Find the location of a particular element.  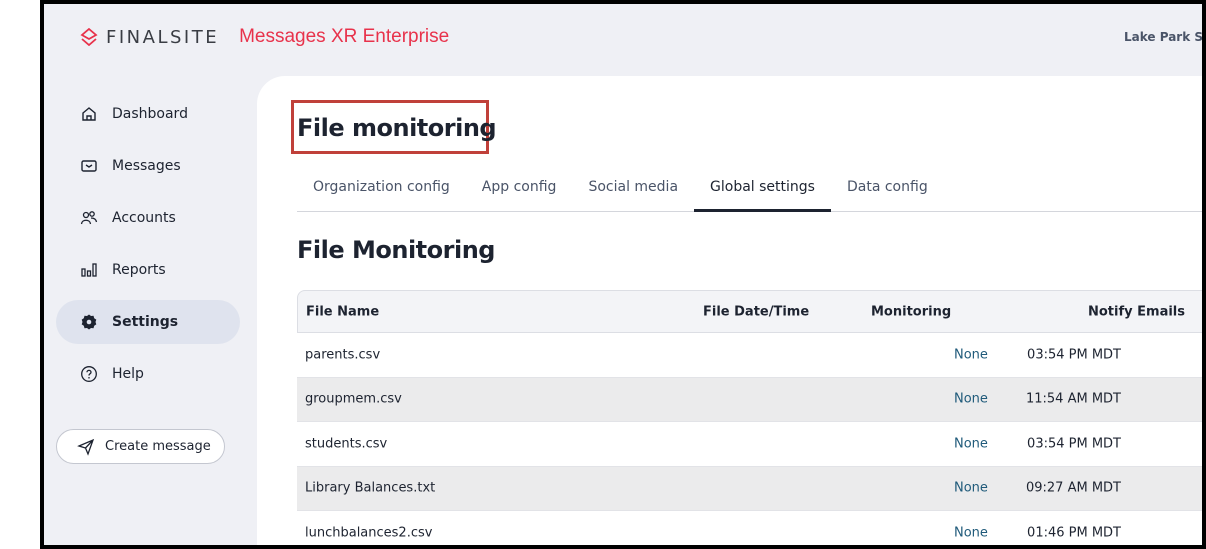

sidebar-item-label: Messages is located at coordinates (146, 166).